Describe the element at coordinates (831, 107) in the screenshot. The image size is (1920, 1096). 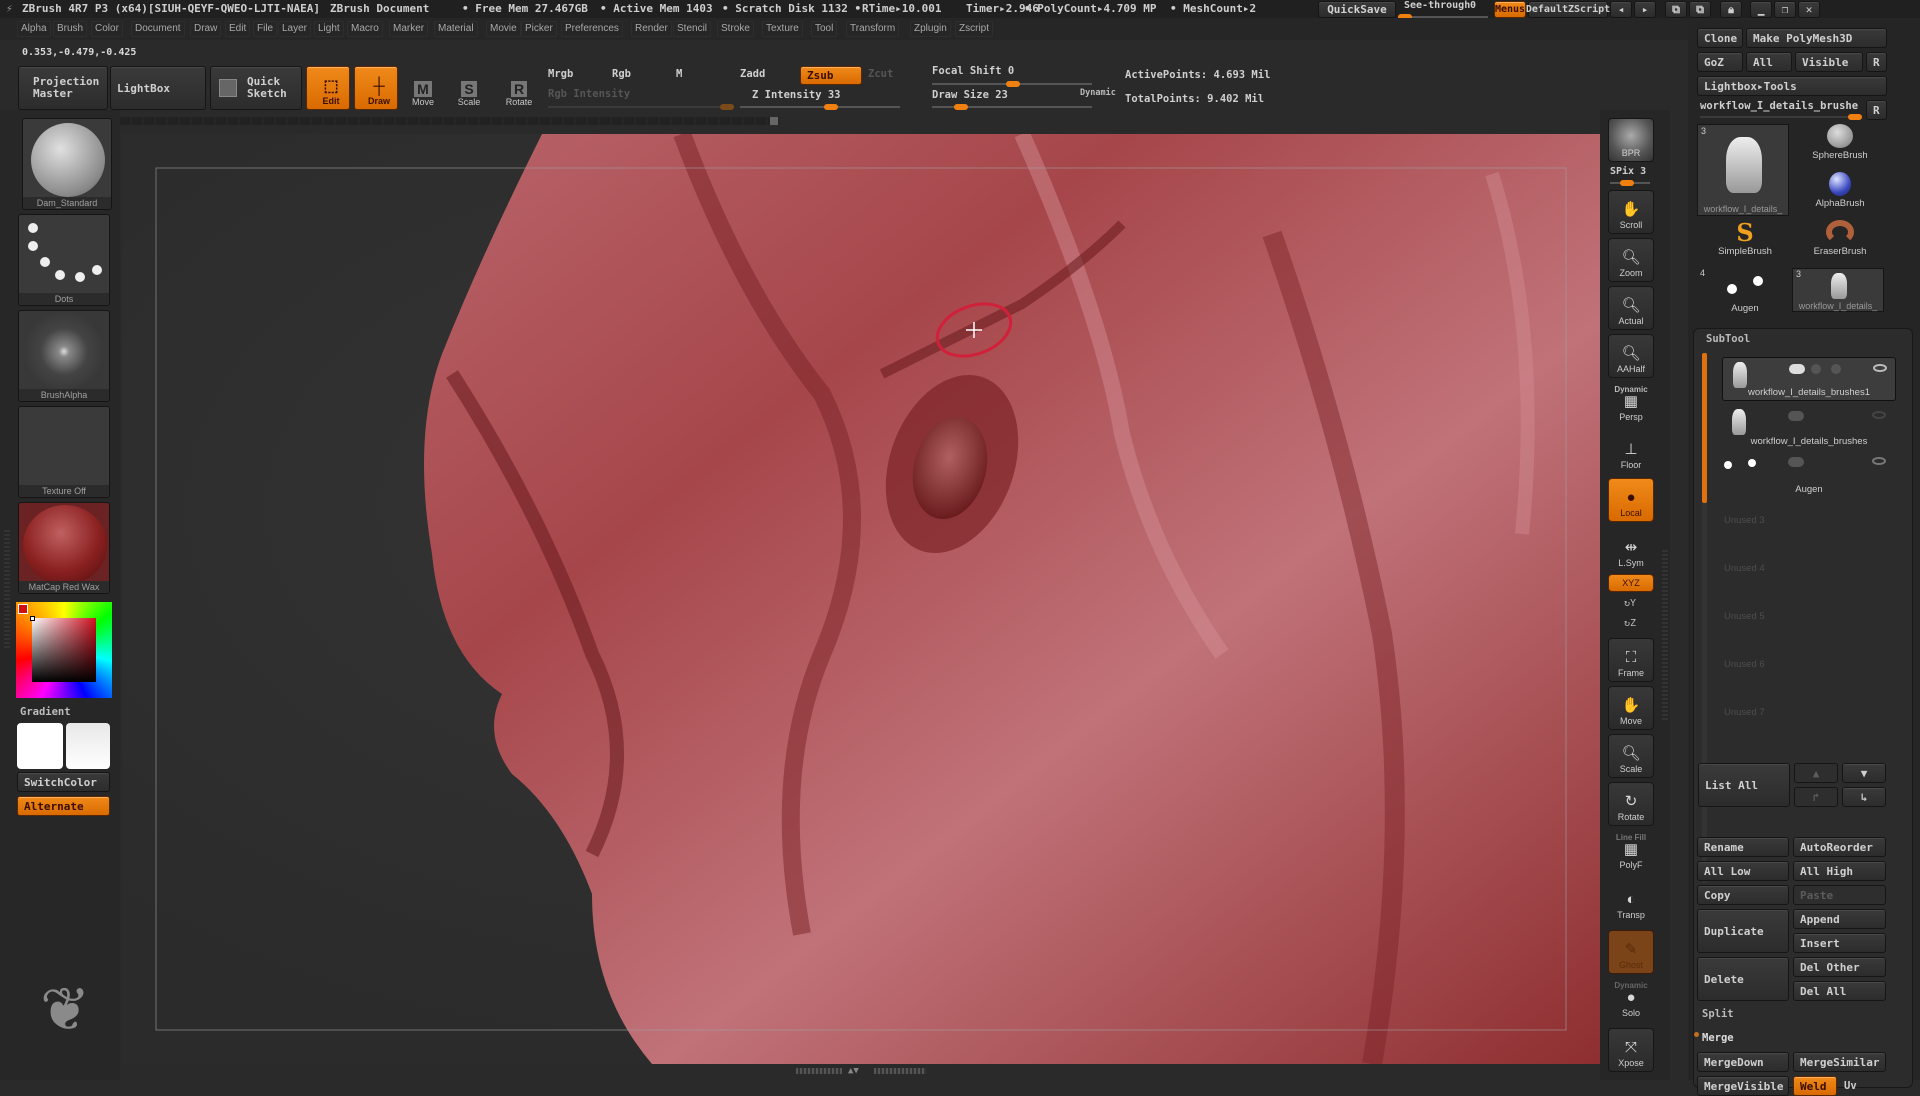
I see `z-intensity-knob` at that location.